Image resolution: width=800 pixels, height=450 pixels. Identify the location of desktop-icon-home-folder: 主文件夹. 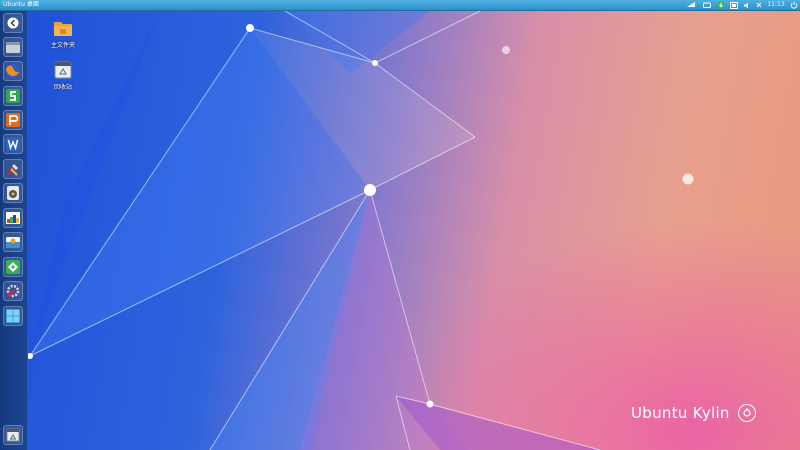
(63, 33).